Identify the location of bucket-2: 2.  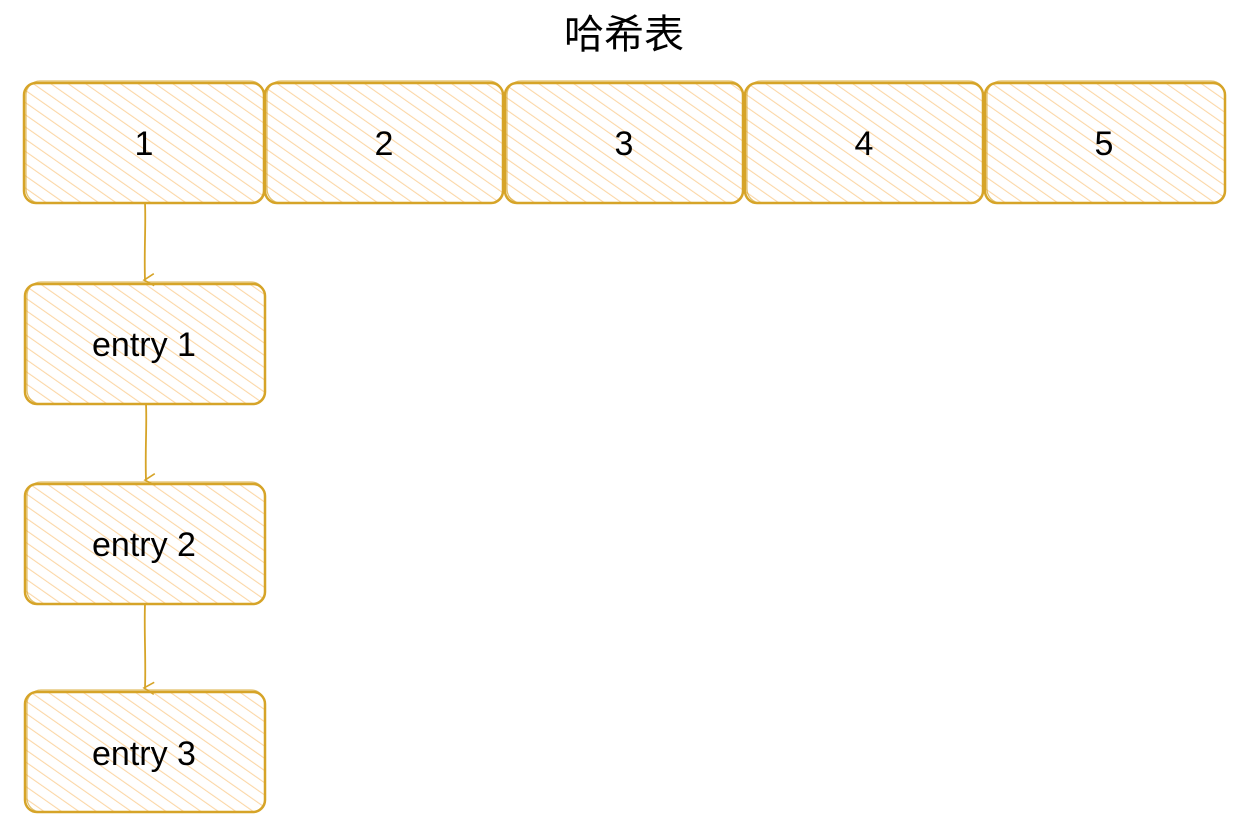
(384, 142).